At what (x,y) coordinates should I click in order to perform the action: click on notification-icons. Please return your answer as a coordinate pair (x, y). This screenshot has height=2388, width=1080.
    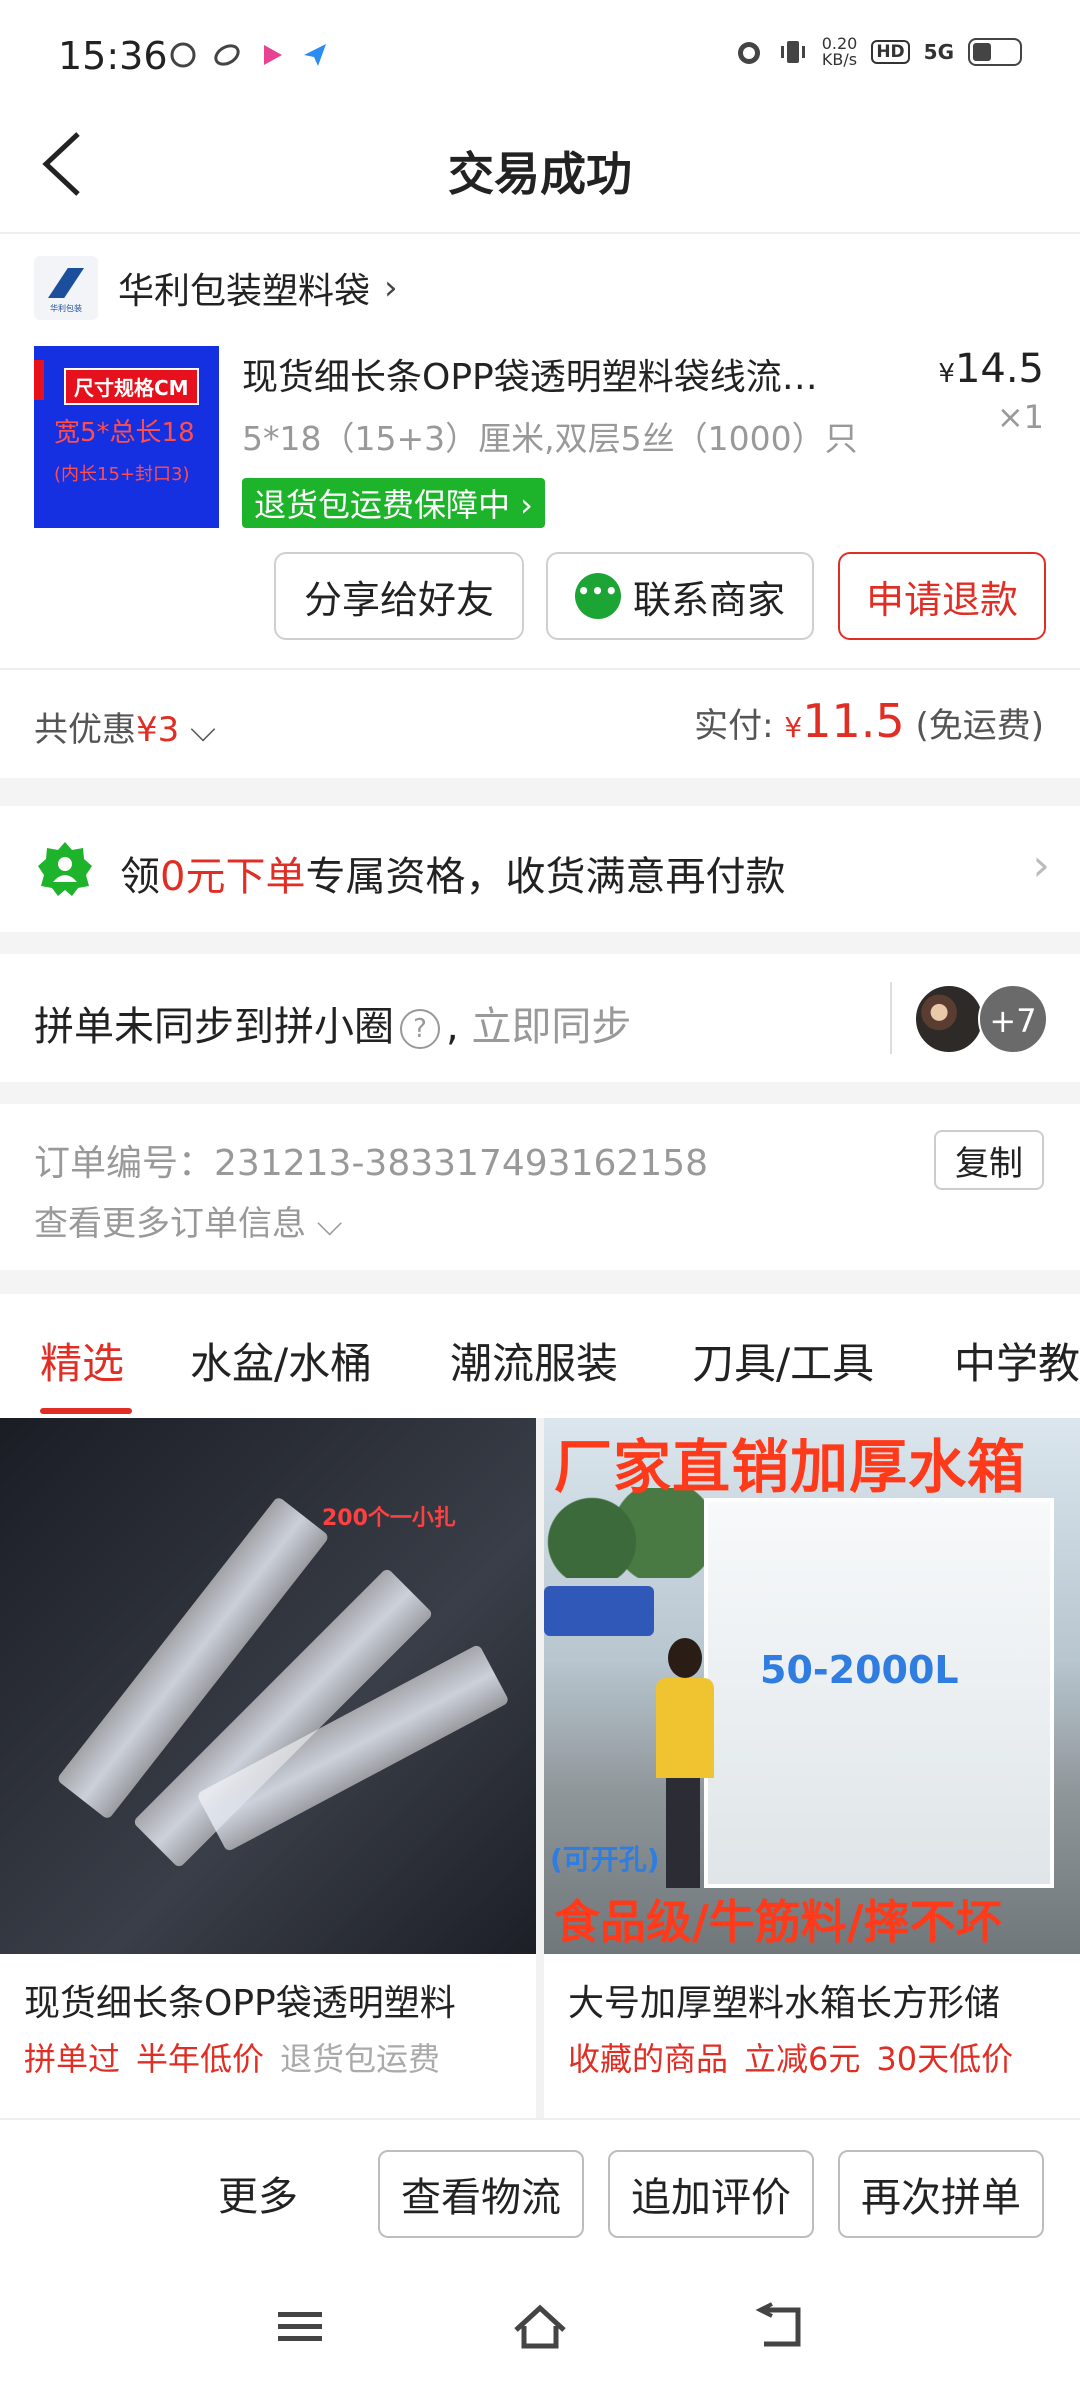
    Looking at the image, I should click on (249, 55).